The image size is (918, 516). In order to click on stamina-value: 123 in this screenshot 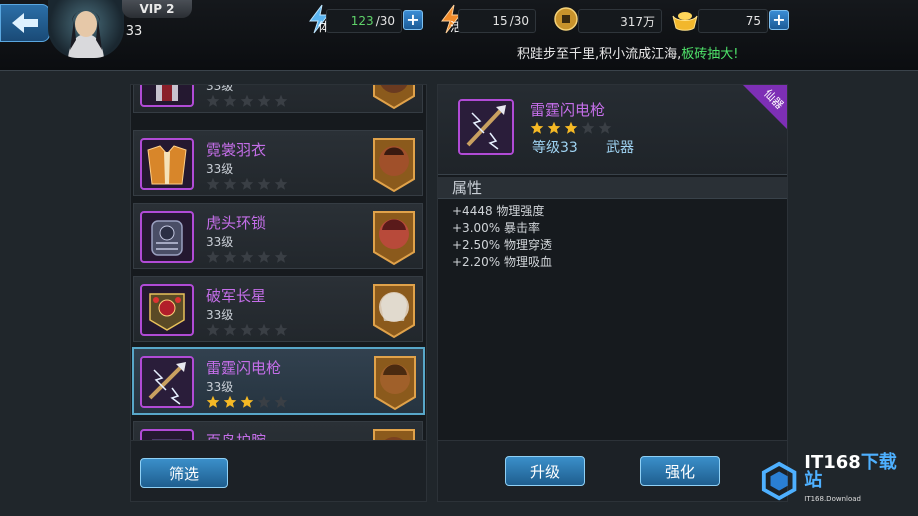, I will do `click(362, 21)`.